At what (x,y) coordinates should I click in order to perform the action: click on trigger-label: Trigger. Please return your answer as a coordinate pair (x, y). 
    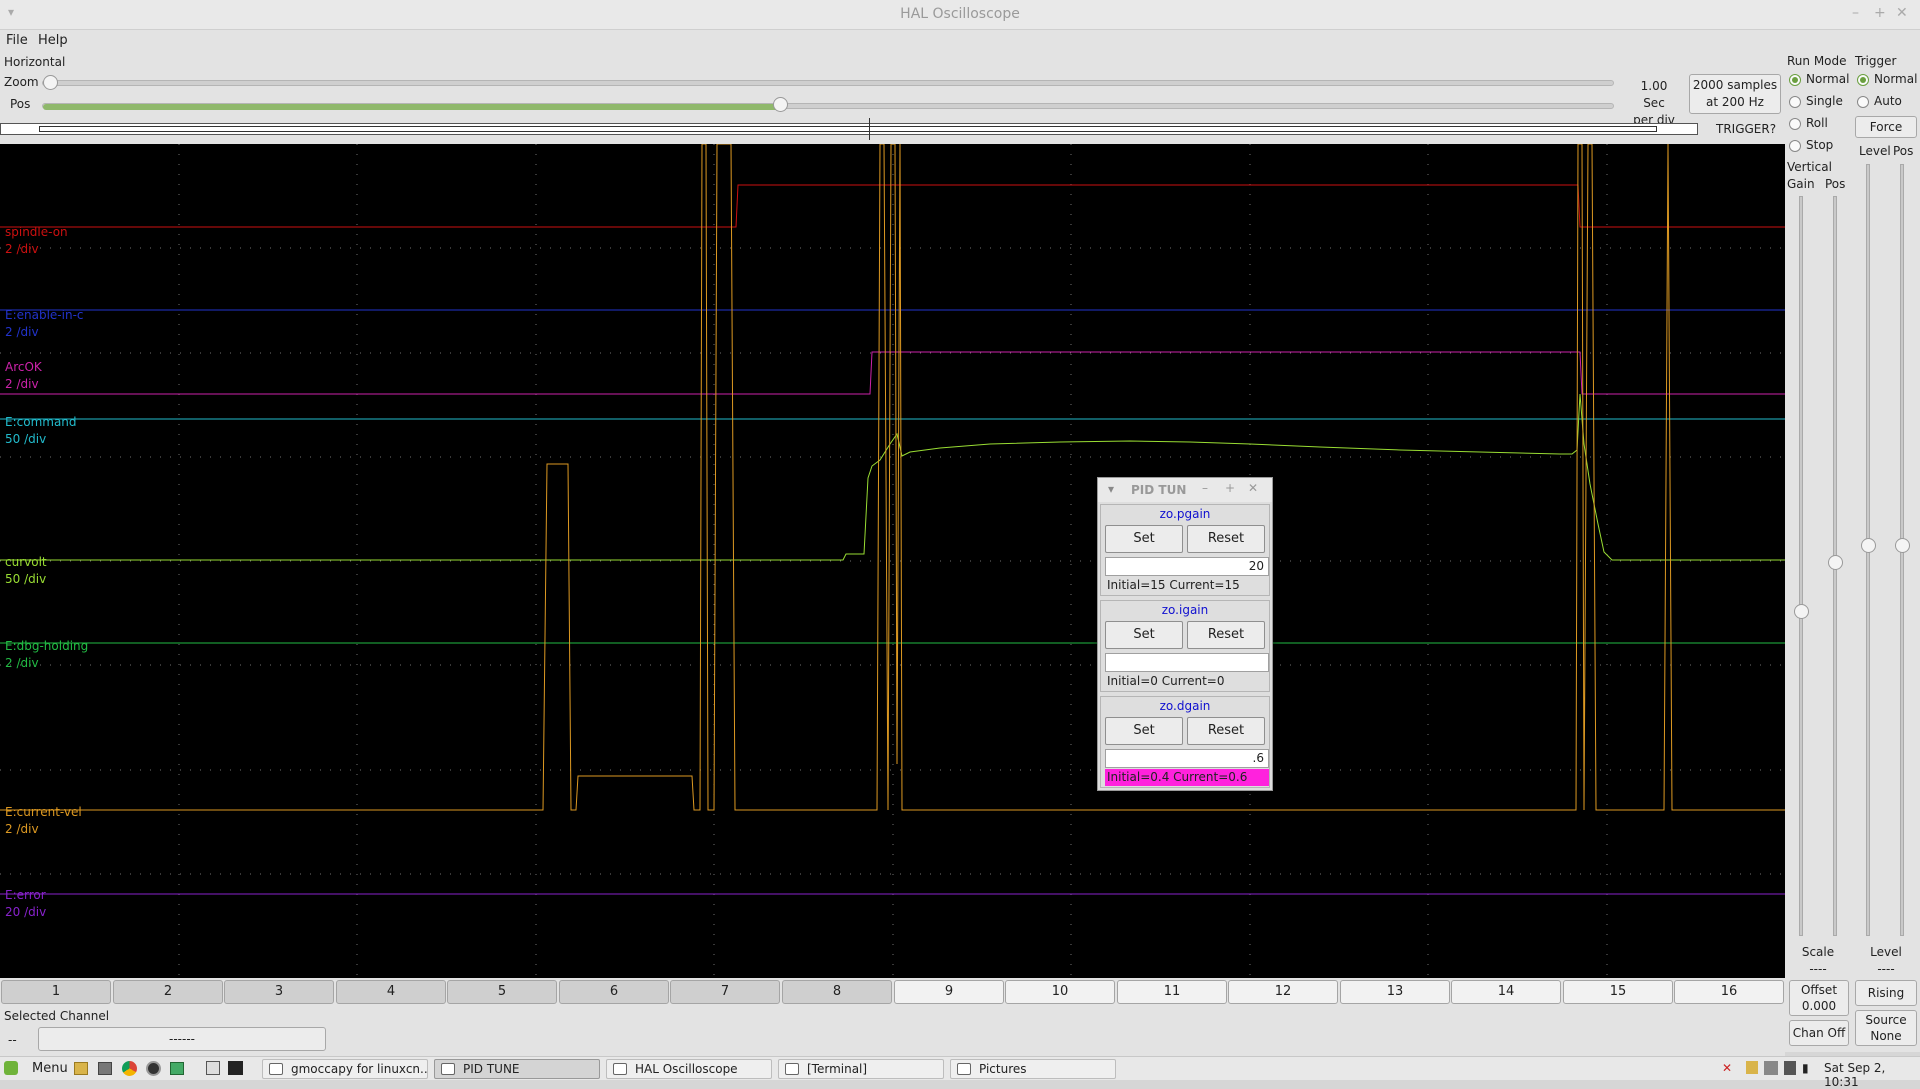
    Looking at the image, I should click on (1876, 61).